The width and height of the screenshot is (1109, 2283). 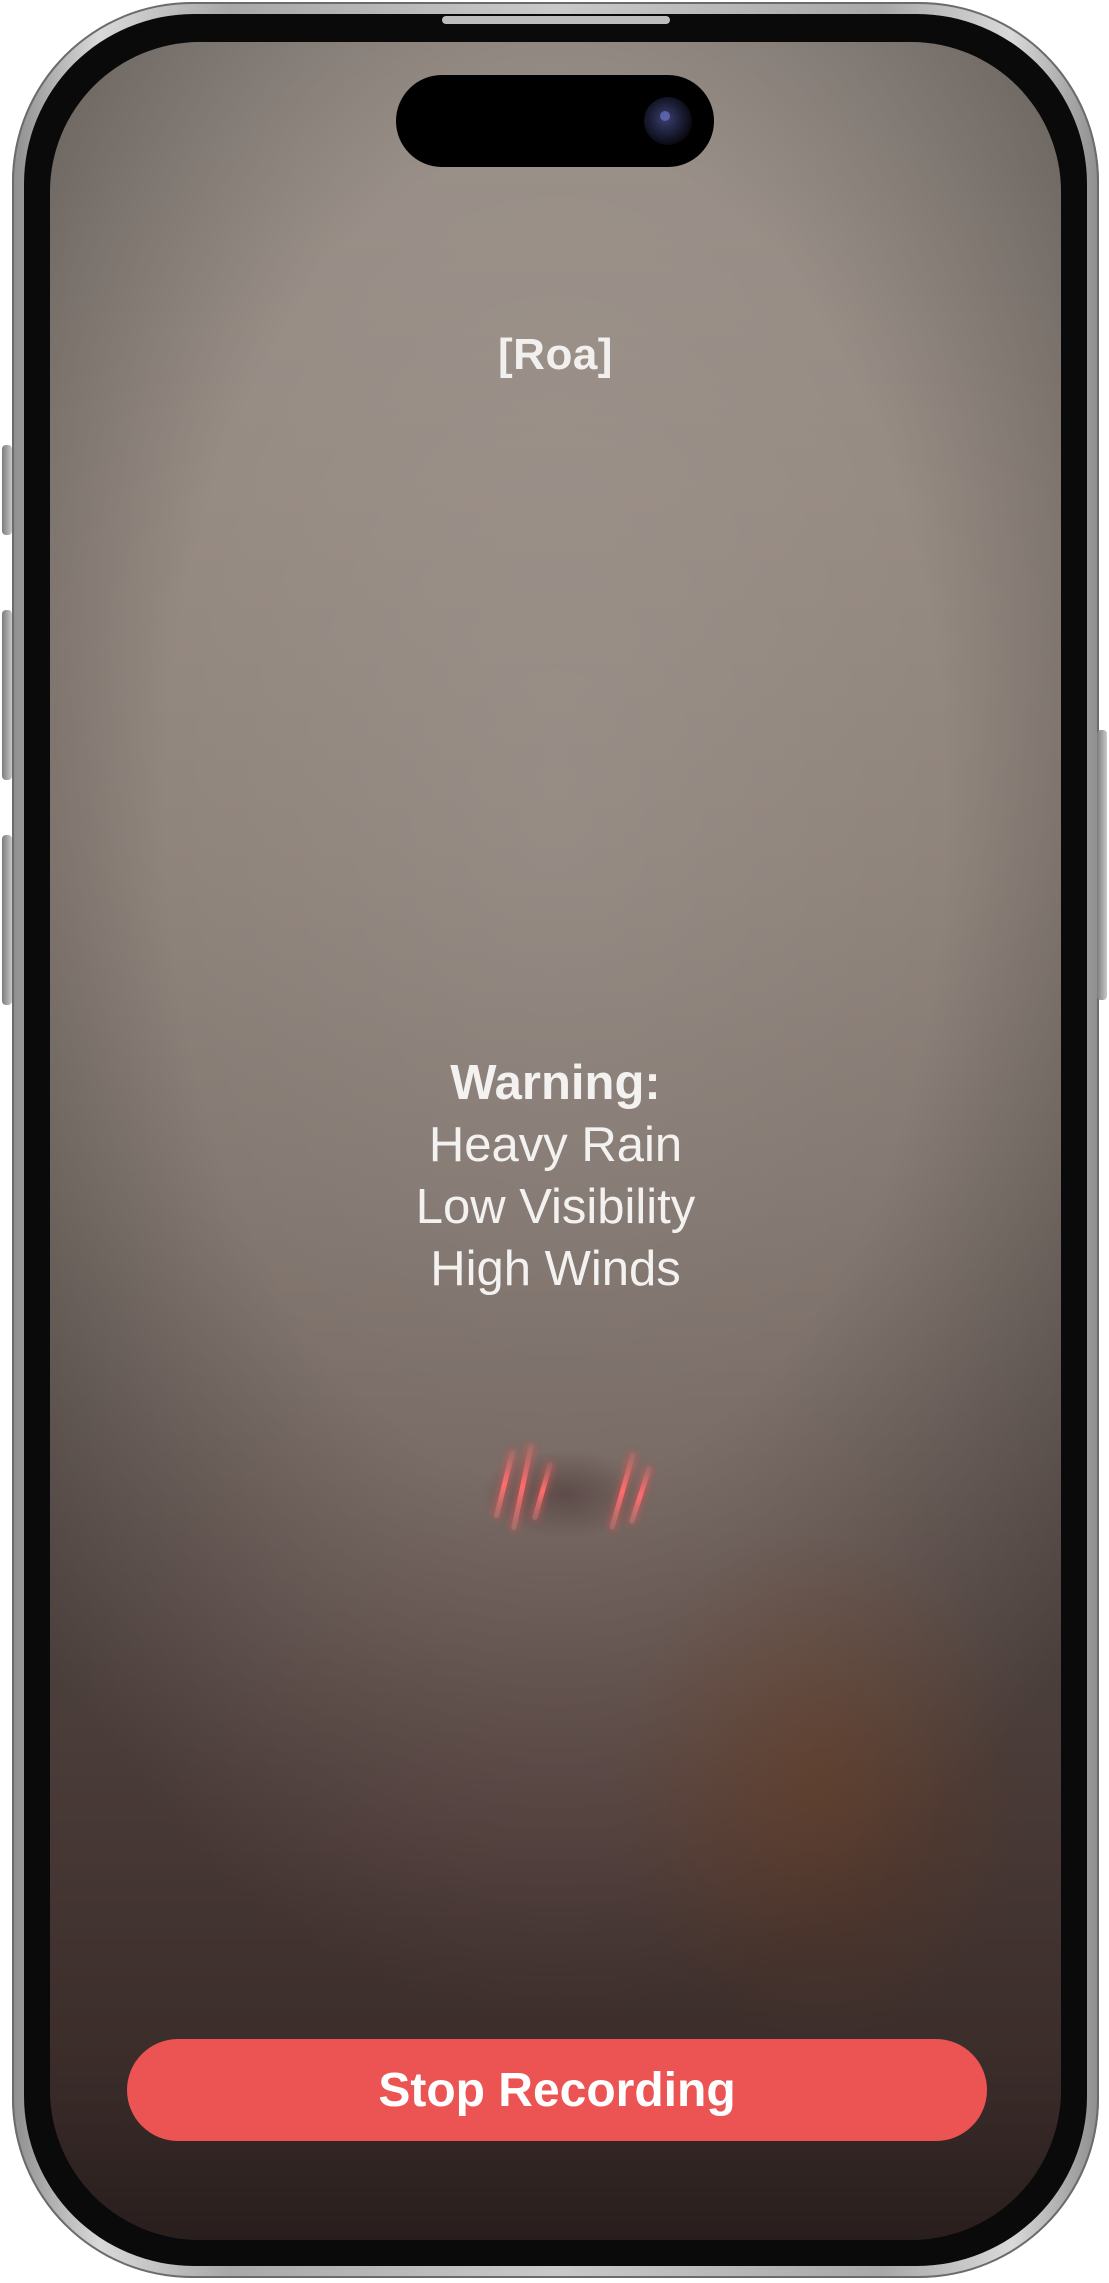 What do you see at coordinates (7, 920) in the screenshot?
I see `volume-down-button` at bounding box center [7, 920].